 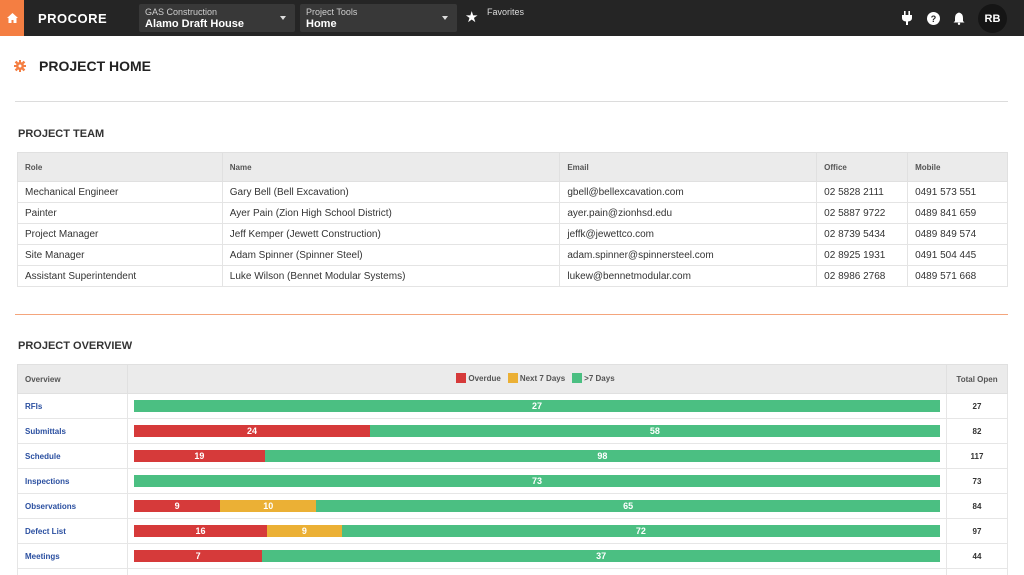 I want to click on legend-label: >7 Days, so click(x=599, y=378).